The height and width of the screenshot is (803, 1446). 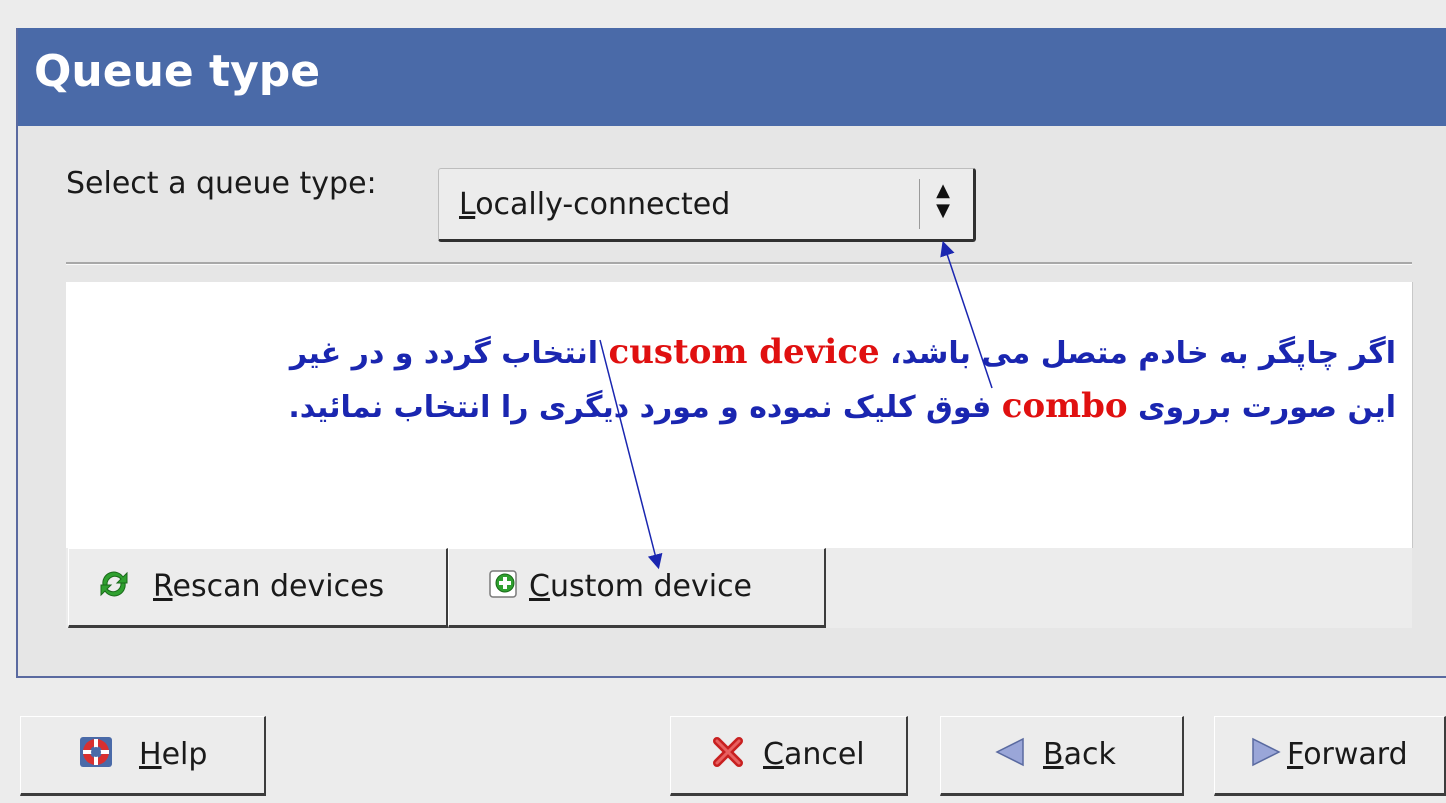 What do you see at coordinates (1137, 353) in the screenshot?
I see `annotation-line-1-text-a: اگر چاپگر به خادم متصل می باشد،` at bounding box center [1137, 353].